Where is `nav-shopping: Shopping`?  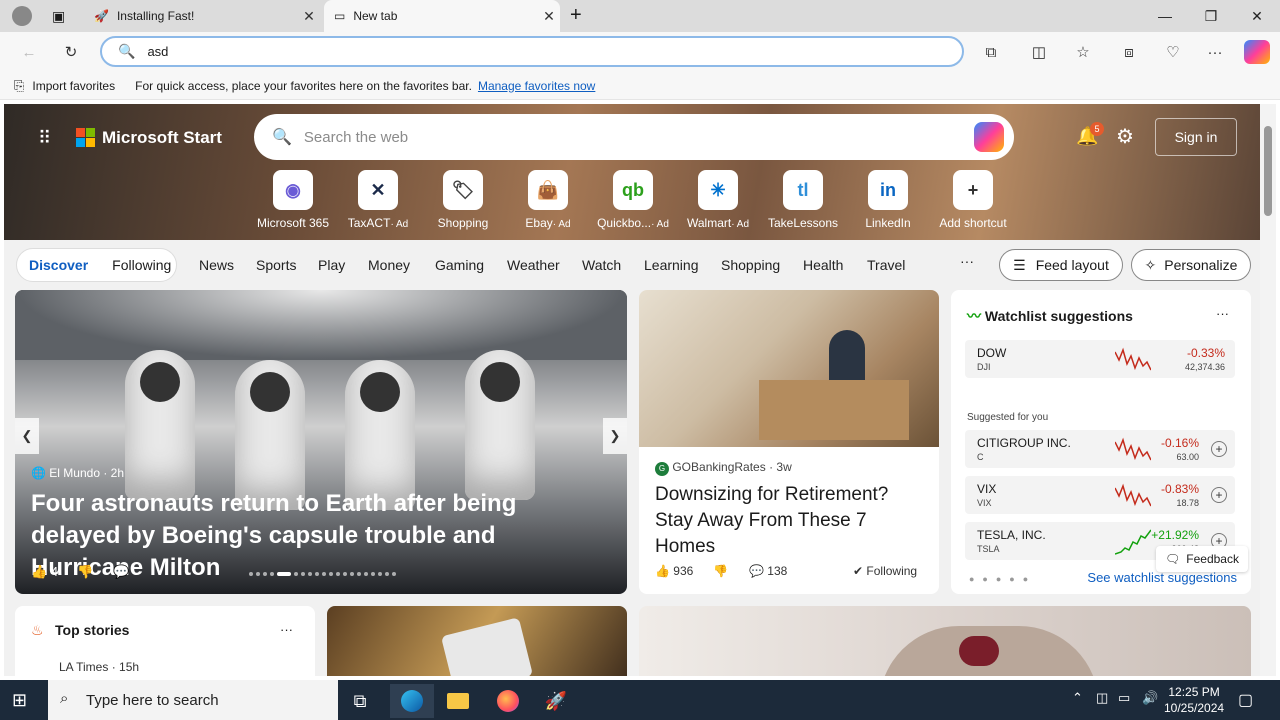
nav-shopping: Shopping is located at coordinates (750, 265).